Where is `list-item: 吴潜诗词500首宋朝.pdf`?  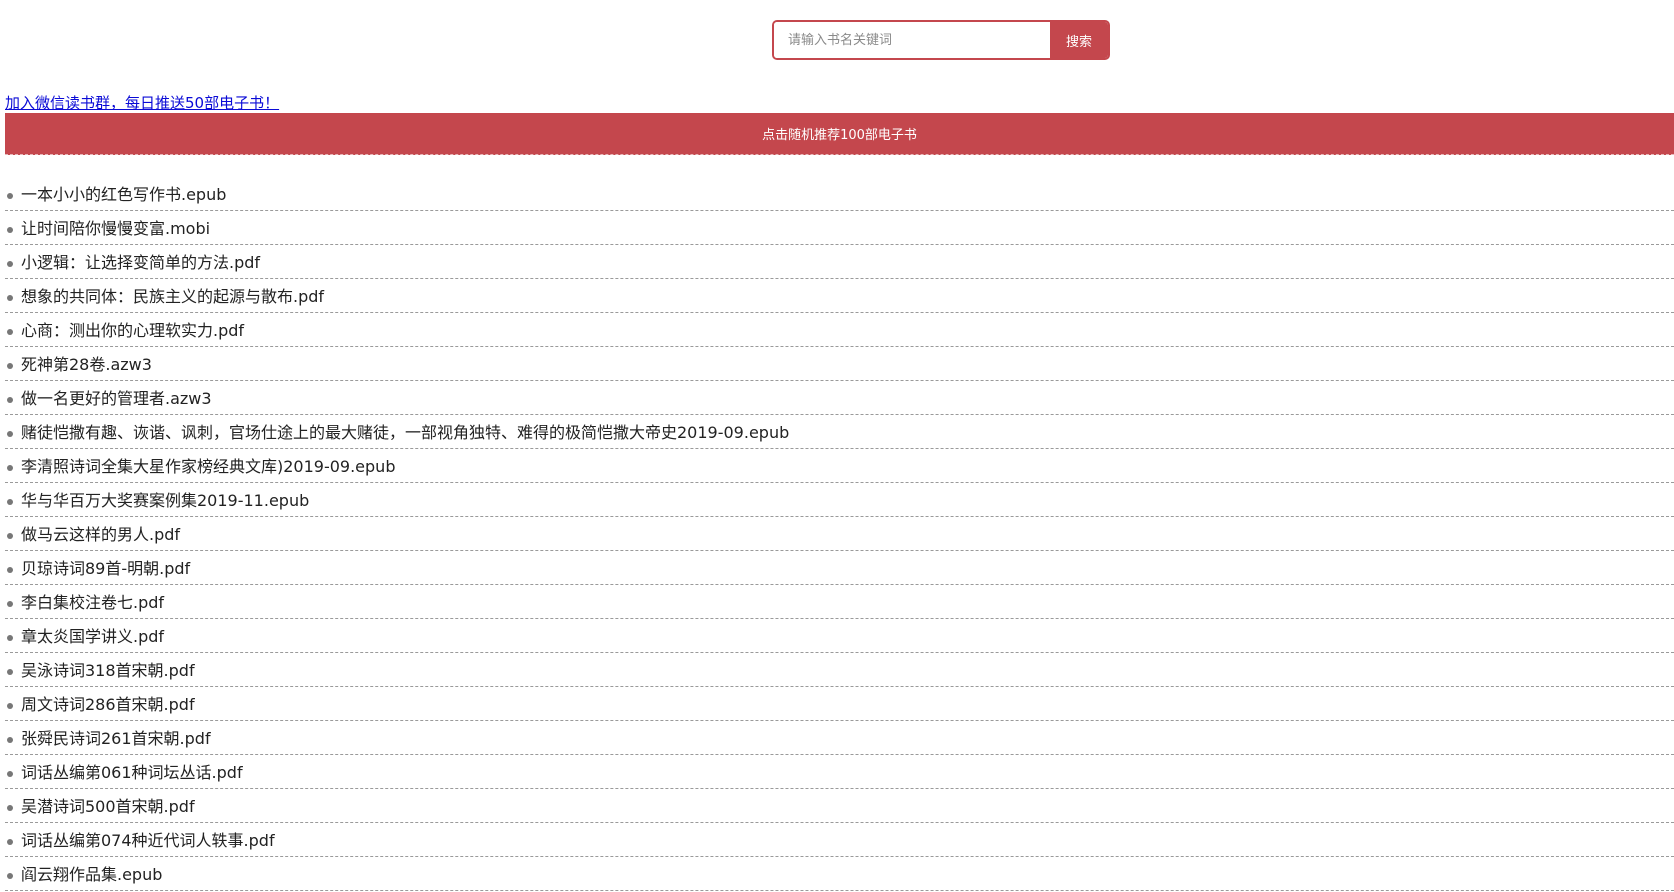 list-item: 吴潜诗词500首宋朝.pdf is located at coordinates (839, 806).